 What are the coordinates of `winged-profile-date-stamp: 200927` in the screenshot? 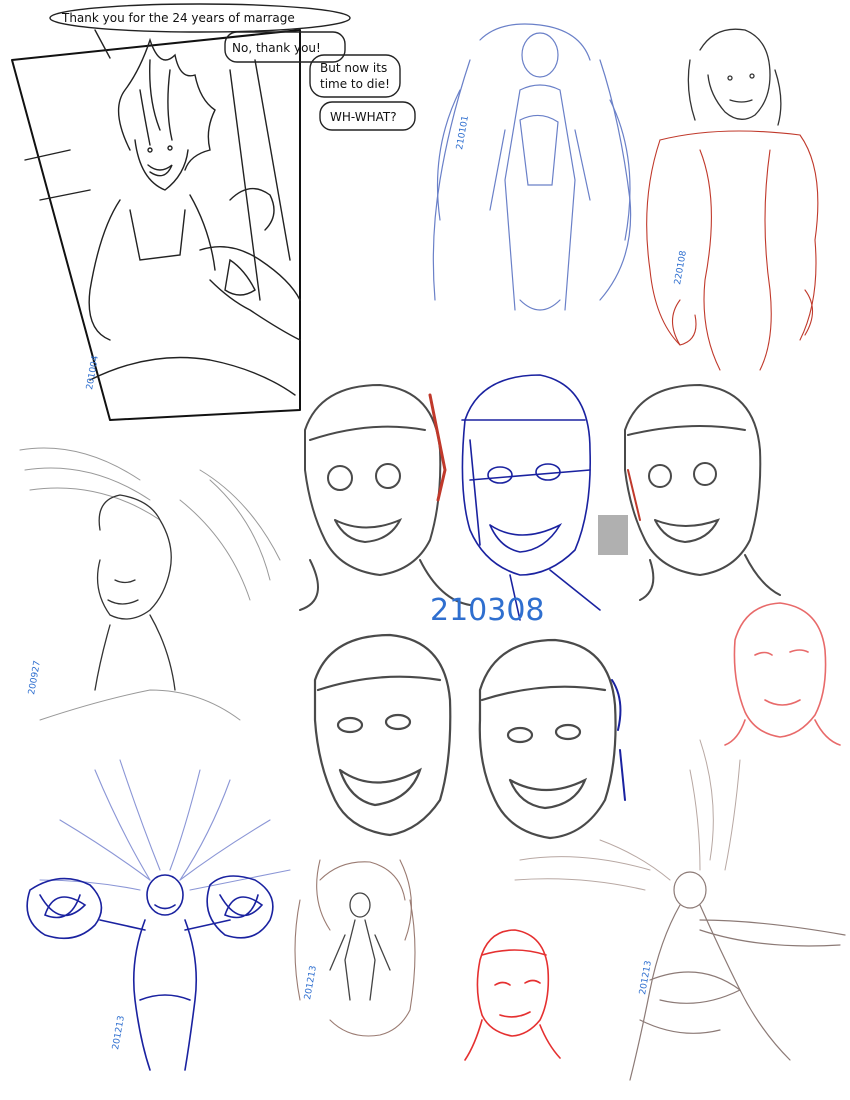 It's located at (35, 678).